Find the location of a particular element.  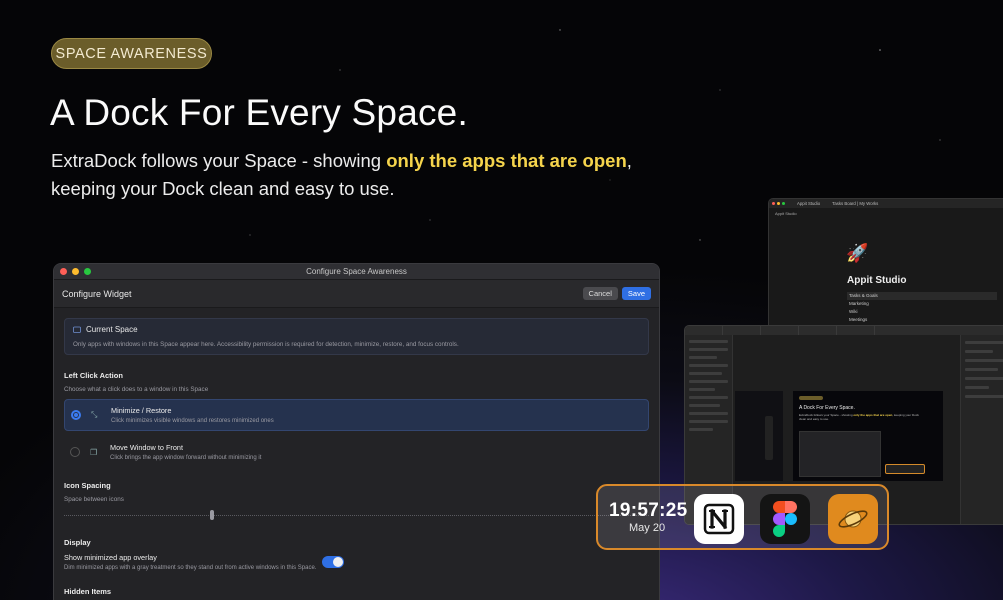

radio-unselected is located at coordinates (75, 452).